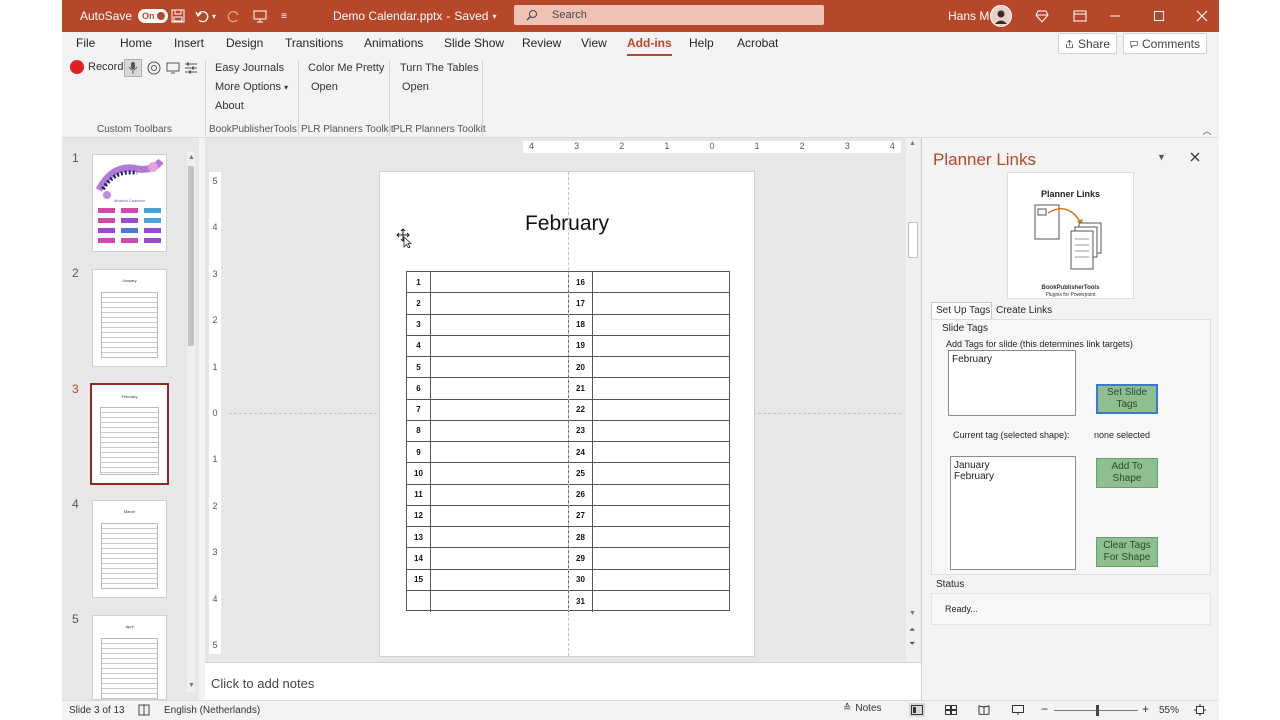  Describe the element at coordinates (251, 87) in the screenshot. I see `more-options-menu: More Options ▾` at that location.